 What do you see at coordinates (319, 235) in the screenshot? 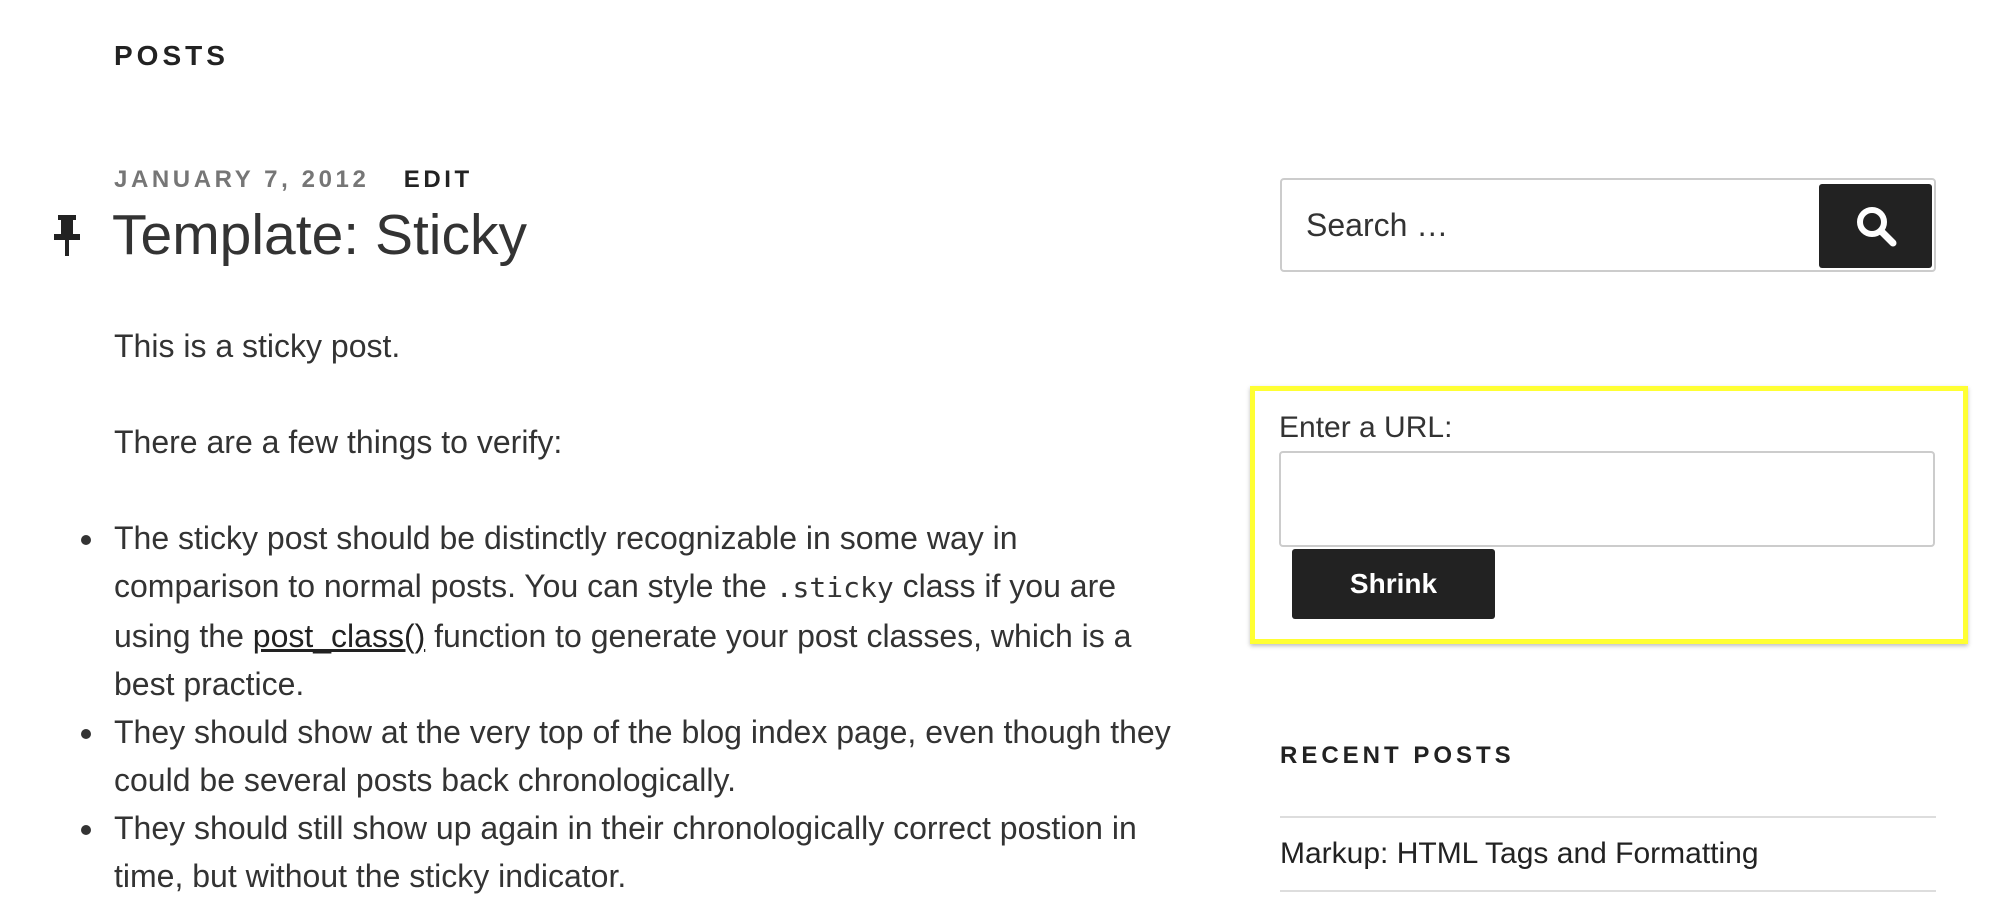
I see `post-title: Template: Sticky` at bounding box center [319, 235].